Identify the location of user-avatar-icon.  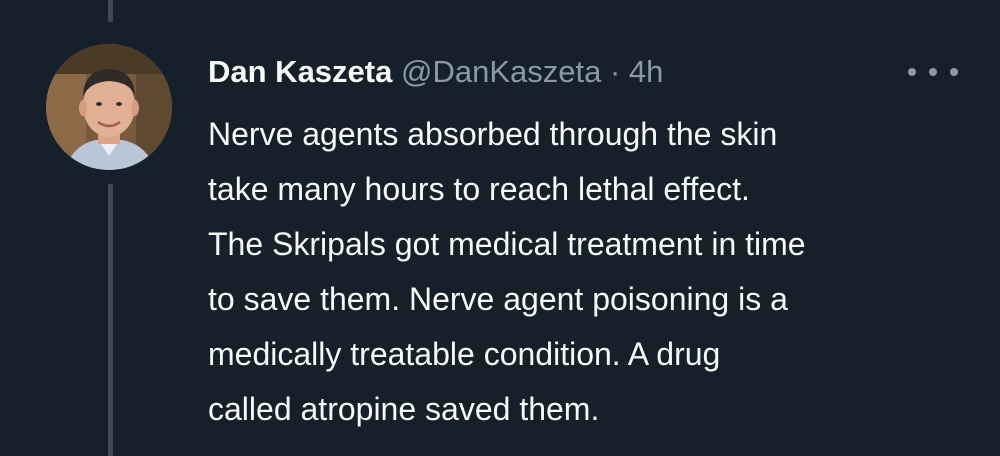
(109, 107).